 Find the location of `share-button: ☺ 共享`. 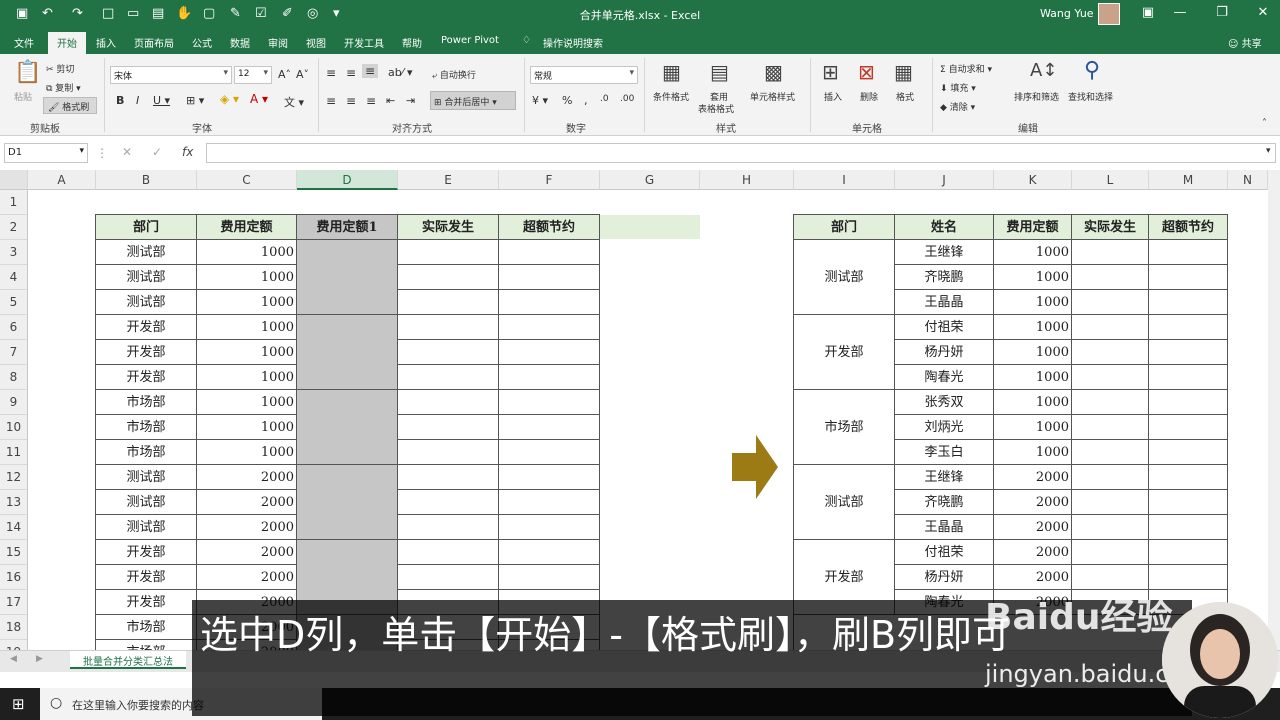

share-button: ☺ 共享 is located at coordinates (1245, 42).